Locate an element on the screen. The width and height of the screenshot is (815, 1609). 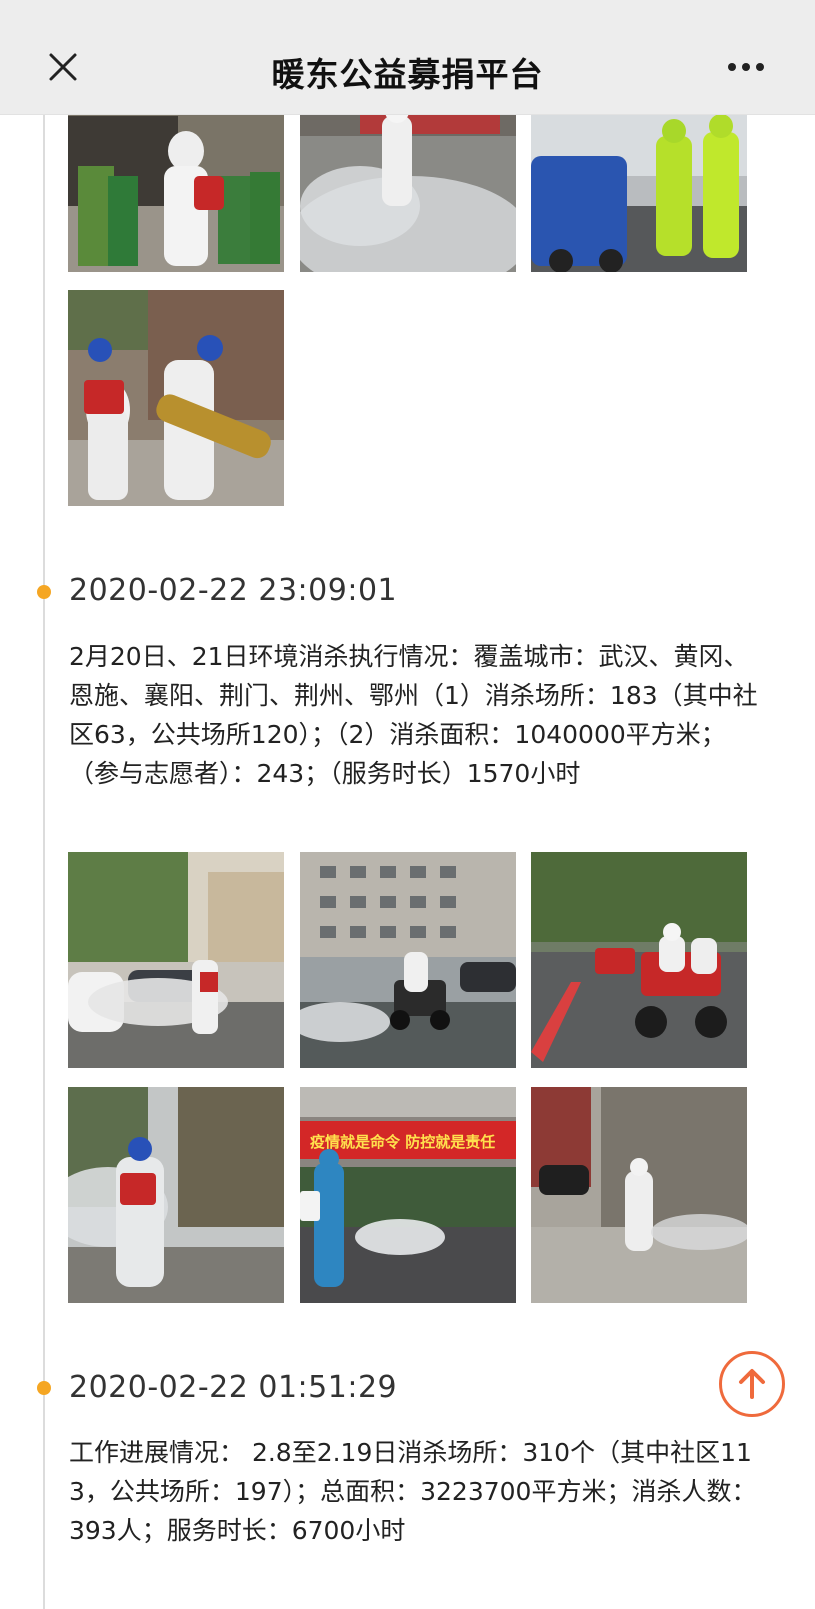
photo-disinfection-fog-street is located at coordinates (408, 193).